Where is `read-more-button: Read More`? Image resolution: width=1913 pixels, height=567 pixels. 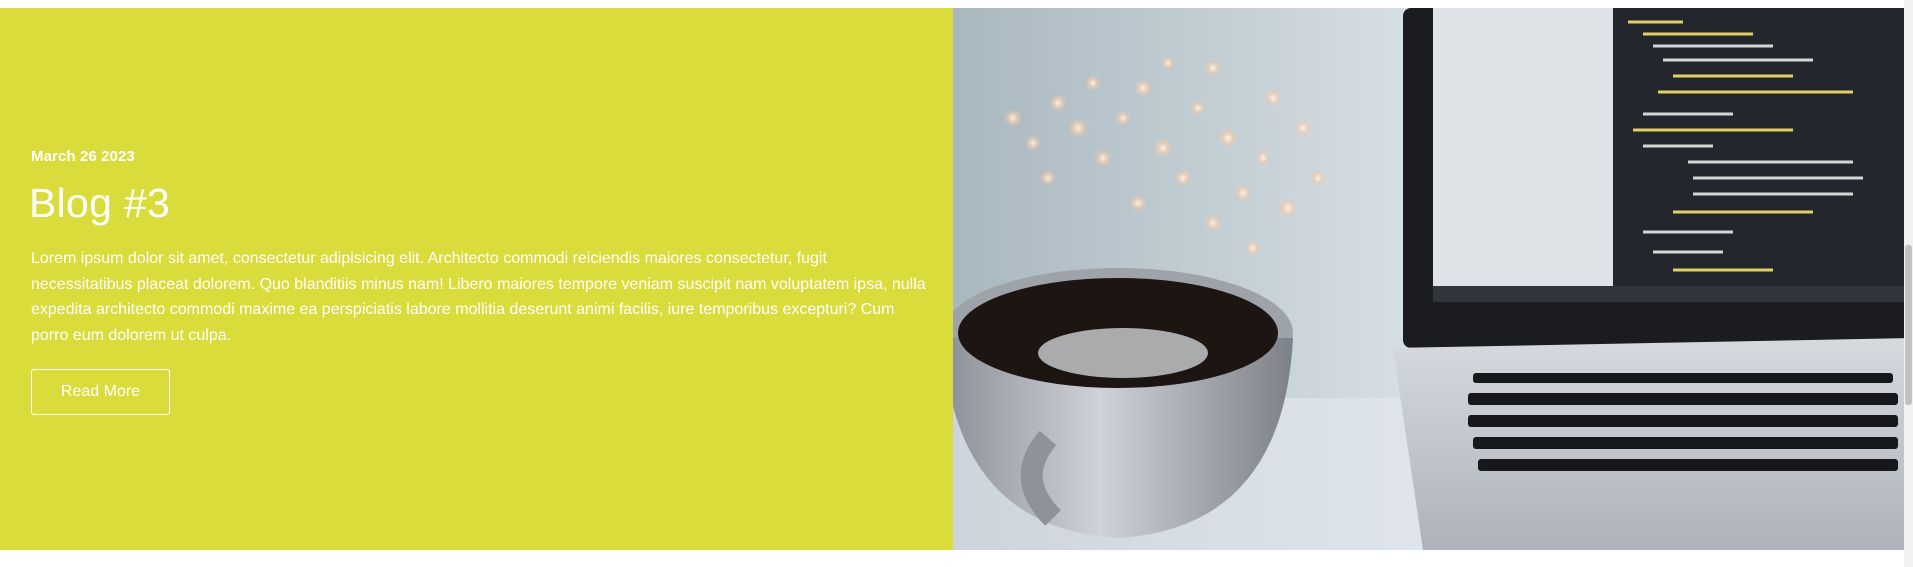
read-more-button: Read More is located at coordinates (100, 392).